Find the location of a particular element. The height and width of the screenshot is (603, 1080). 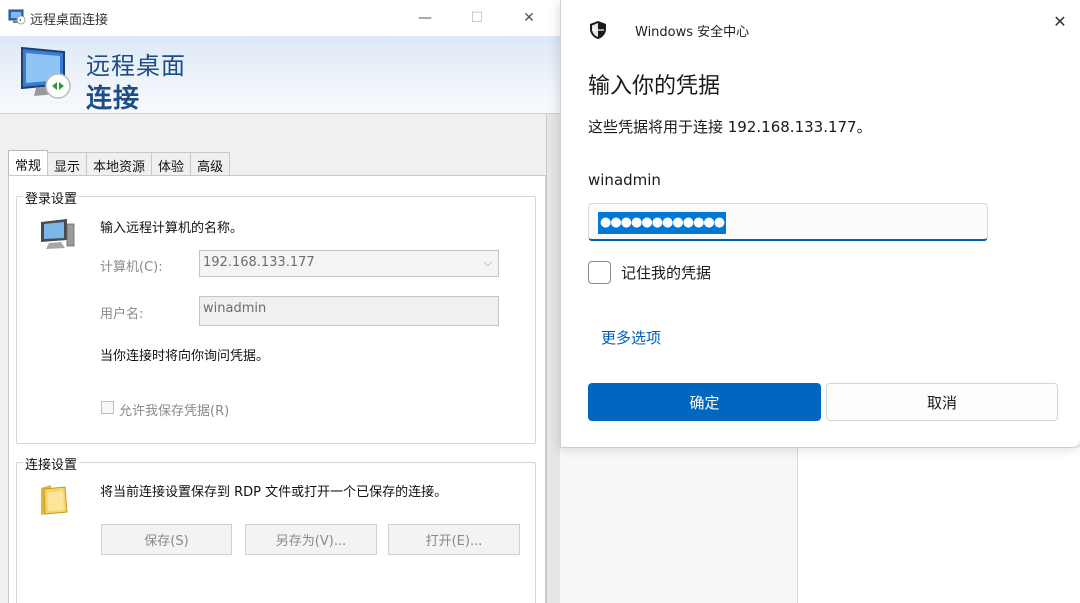

background-pane is located at coordinates (679, 525).